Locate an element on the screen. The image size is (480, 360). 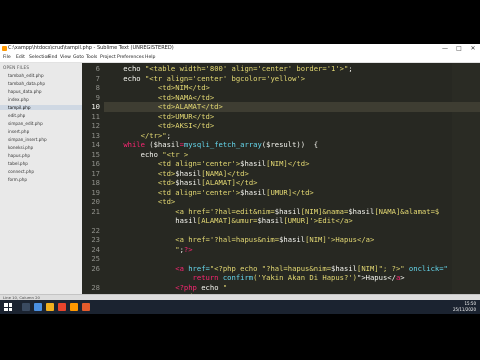
line-number: 17 is located at coordinates (95, 173).